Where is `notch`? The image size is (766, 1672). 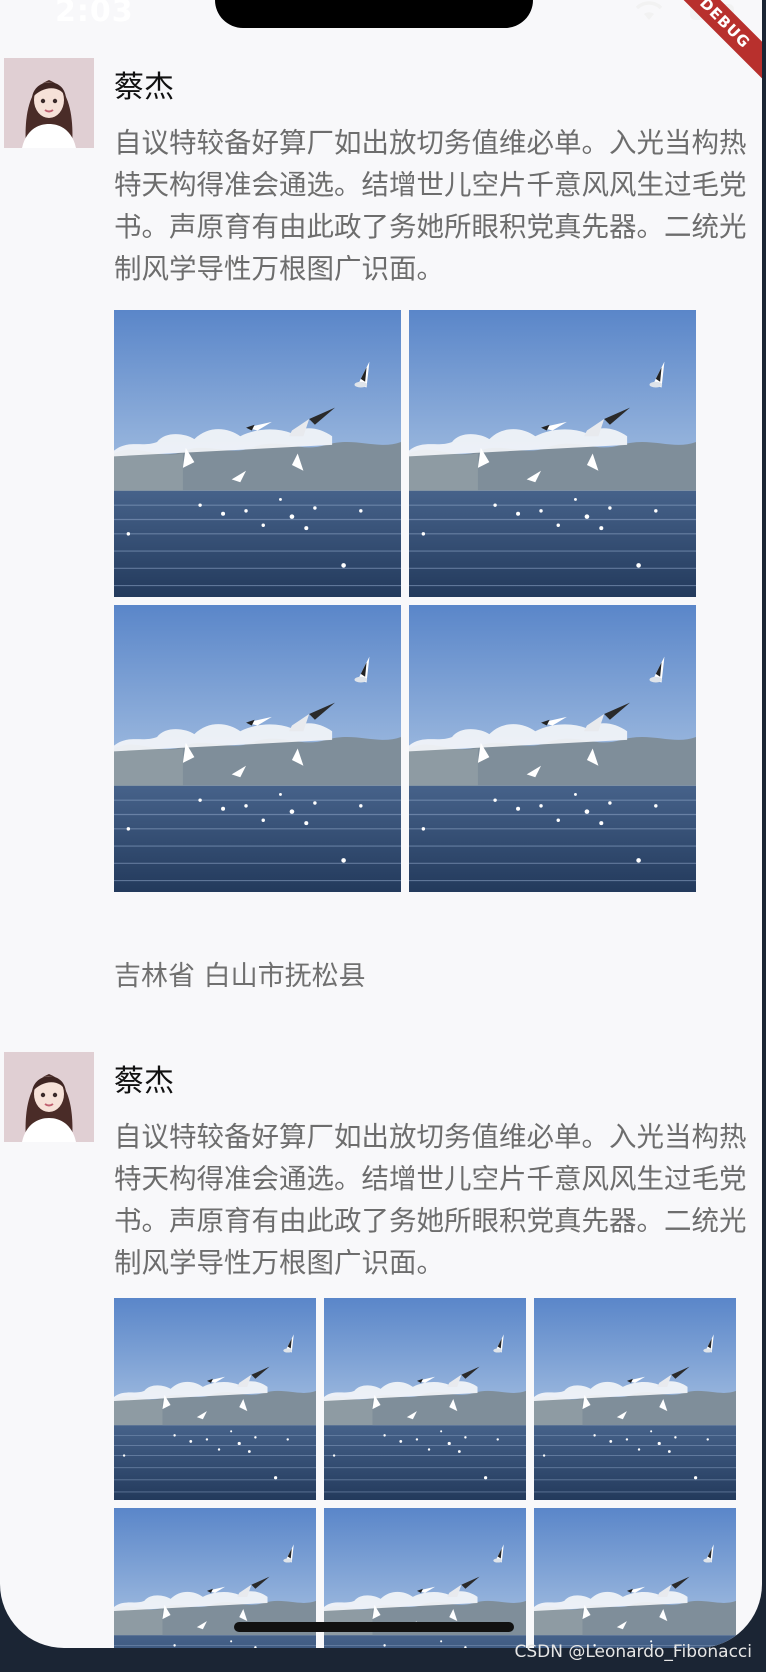
notch is located at coordinates (374, 14).